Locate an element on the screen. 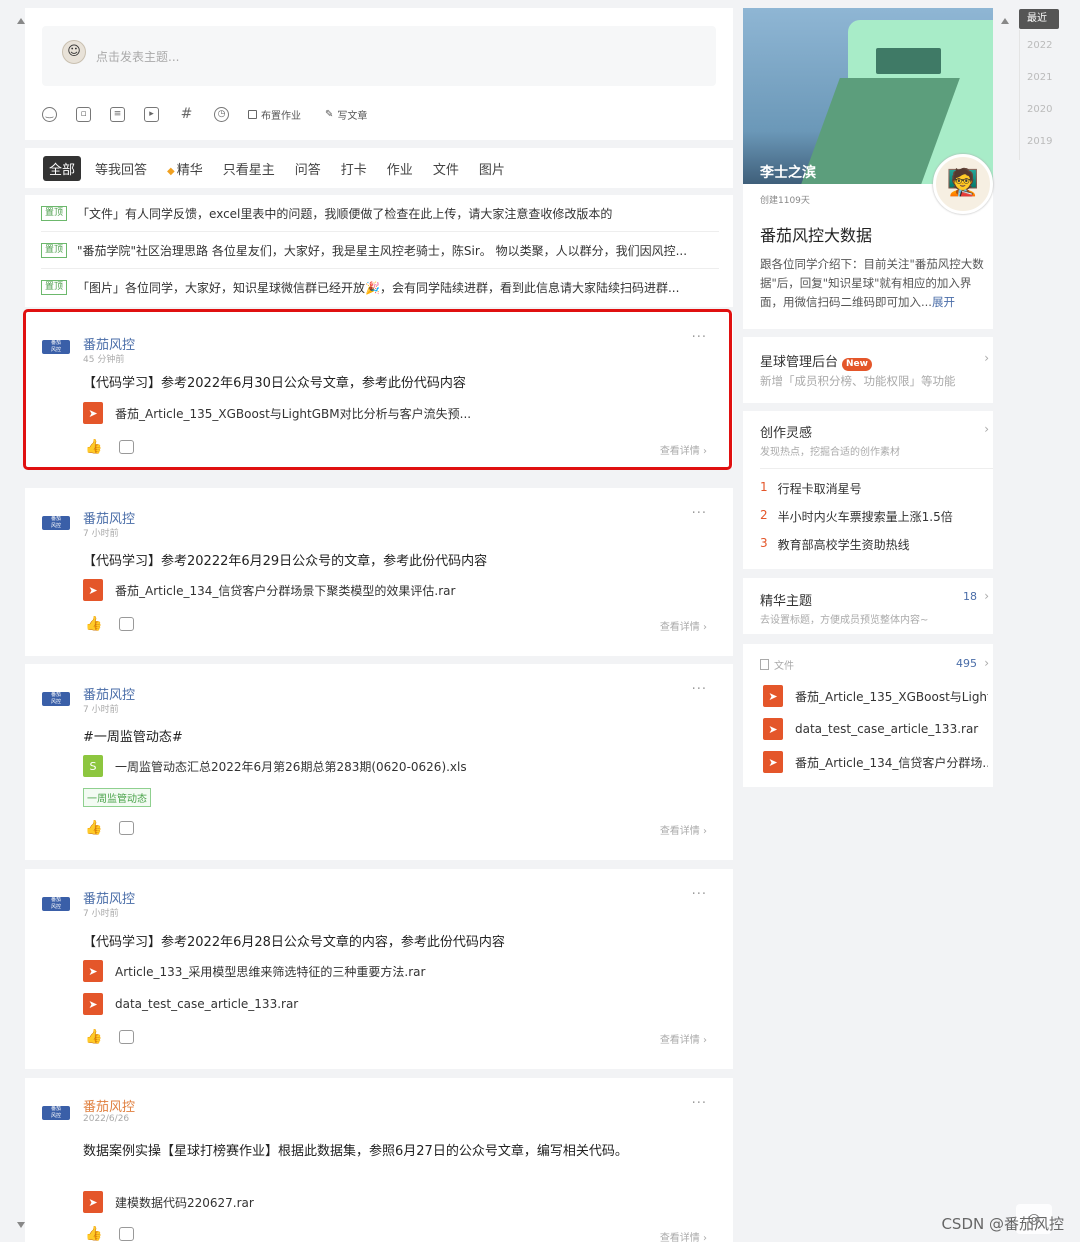  admin-console-card: 星球管理后台 New 新增「成员积分榜、功能权限」等功能 › is located at coordinates (868, 370).